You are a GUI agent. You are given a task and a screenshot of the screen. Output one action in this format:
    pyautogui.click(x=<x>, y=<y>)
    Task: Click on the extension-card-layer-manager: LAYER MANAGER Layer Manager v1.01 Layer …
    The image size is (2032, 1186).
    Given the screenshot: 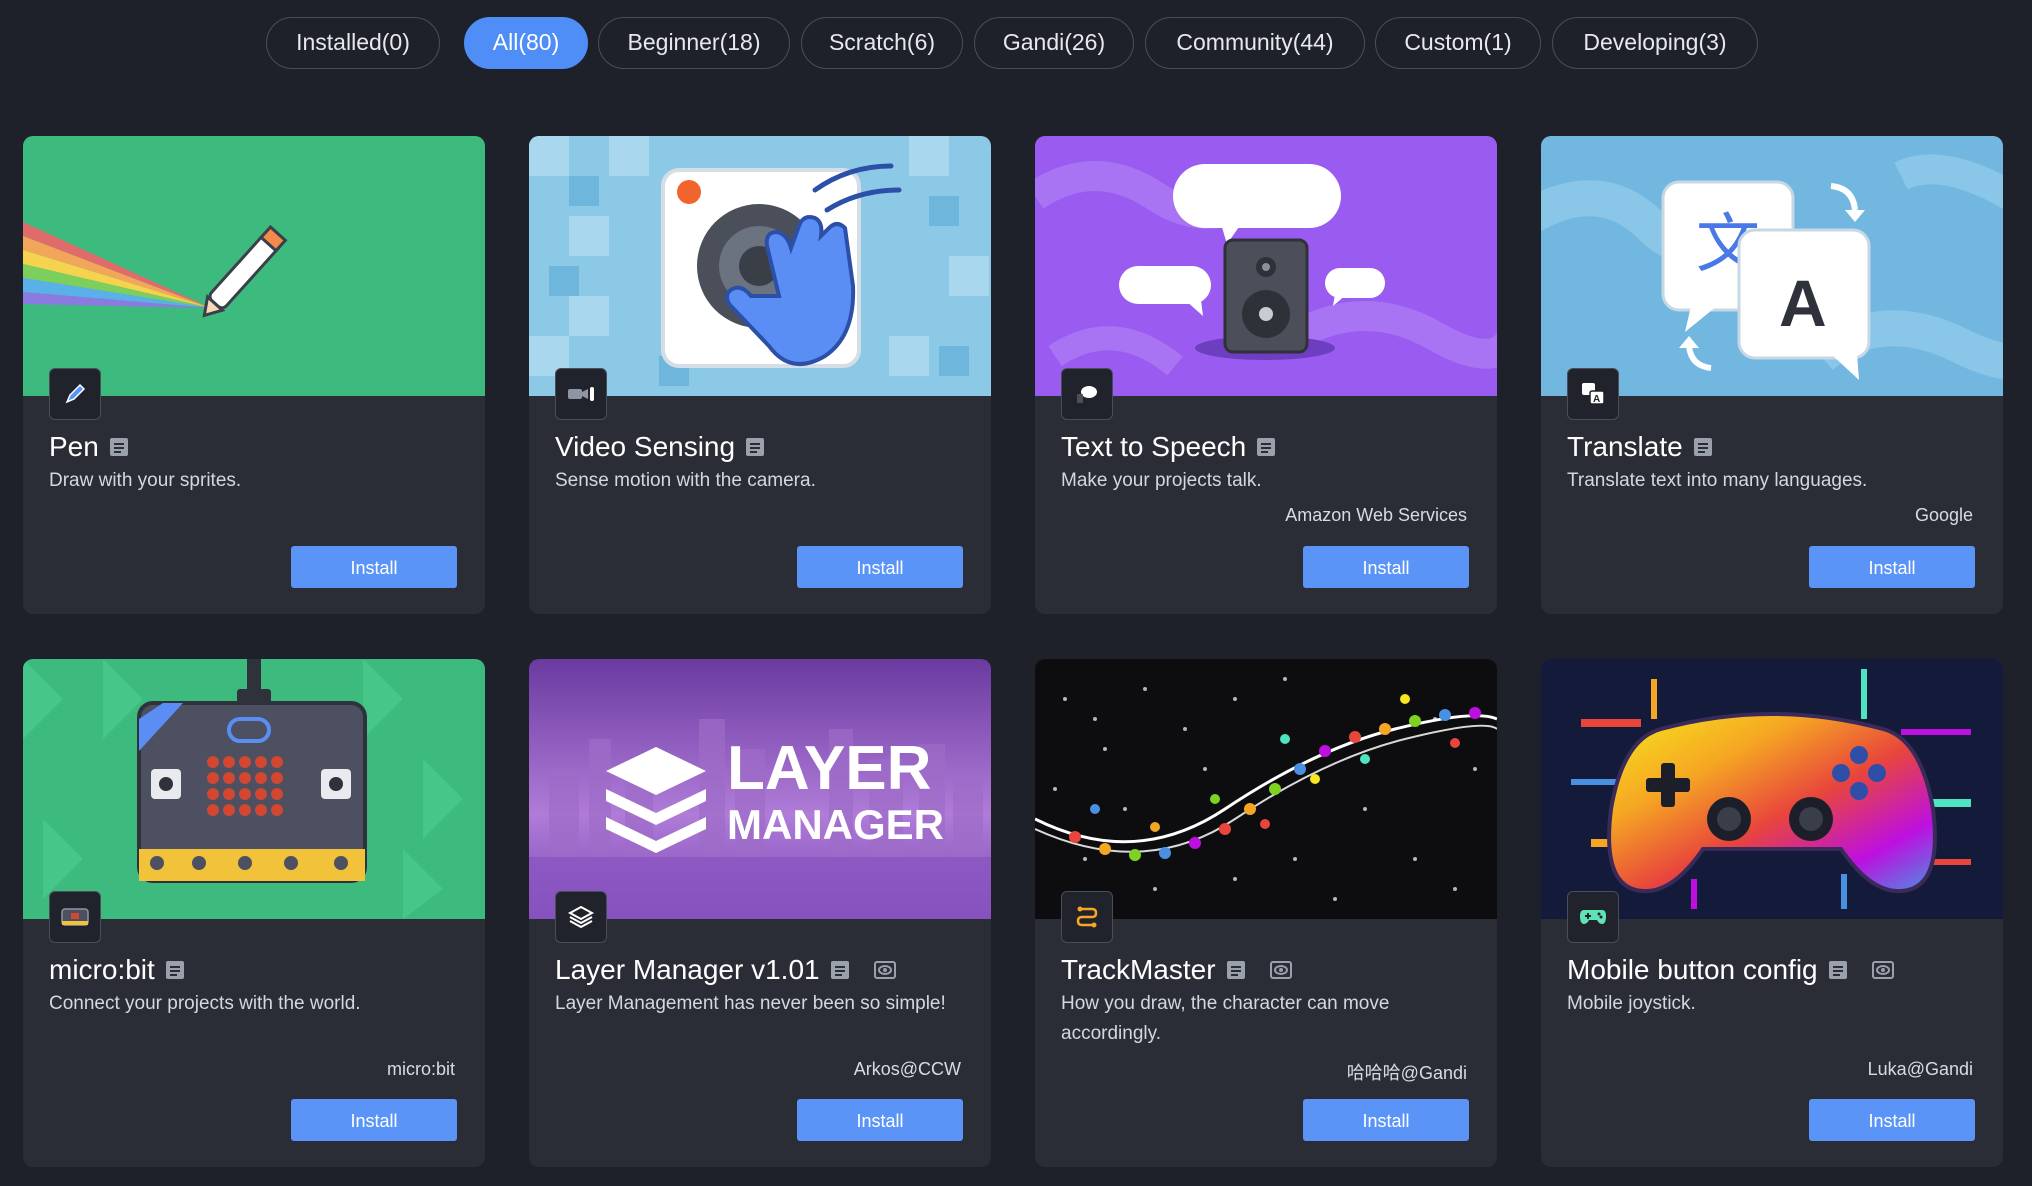 What is the action you would take?
    pyautogui.click(x=760, y=913)
    